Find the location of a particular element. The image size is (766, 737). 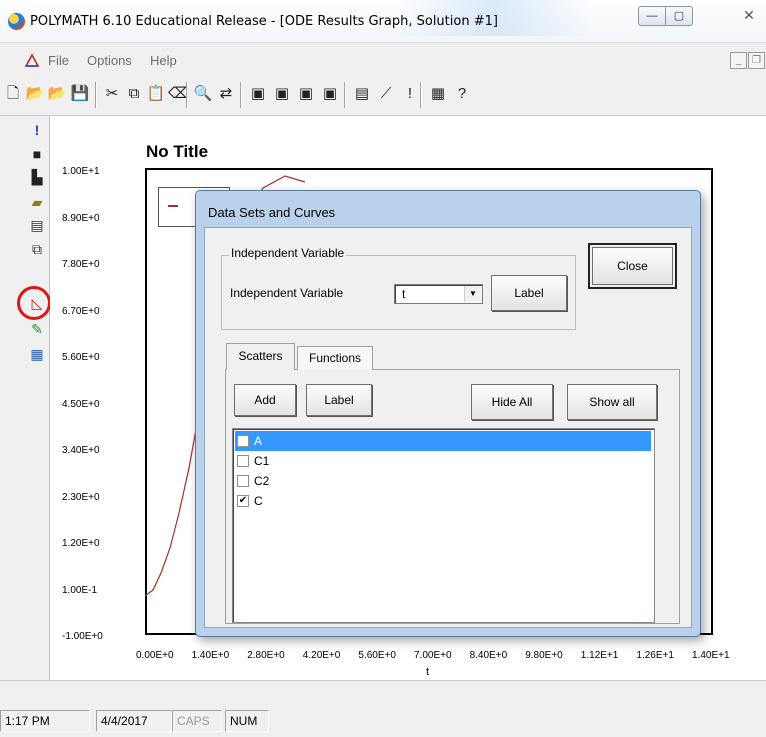

open-example-icon: 📂 is located at coordinates (57, 94).